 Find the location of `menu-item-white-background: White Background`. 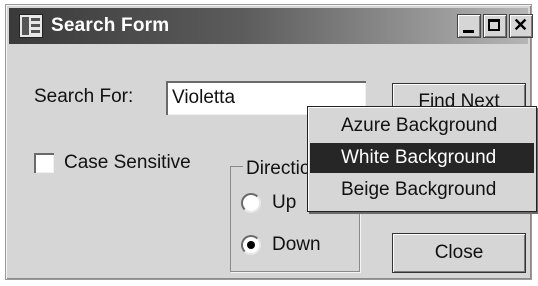

menu-item-white-background: White Background is located at coordinates (422, 158).